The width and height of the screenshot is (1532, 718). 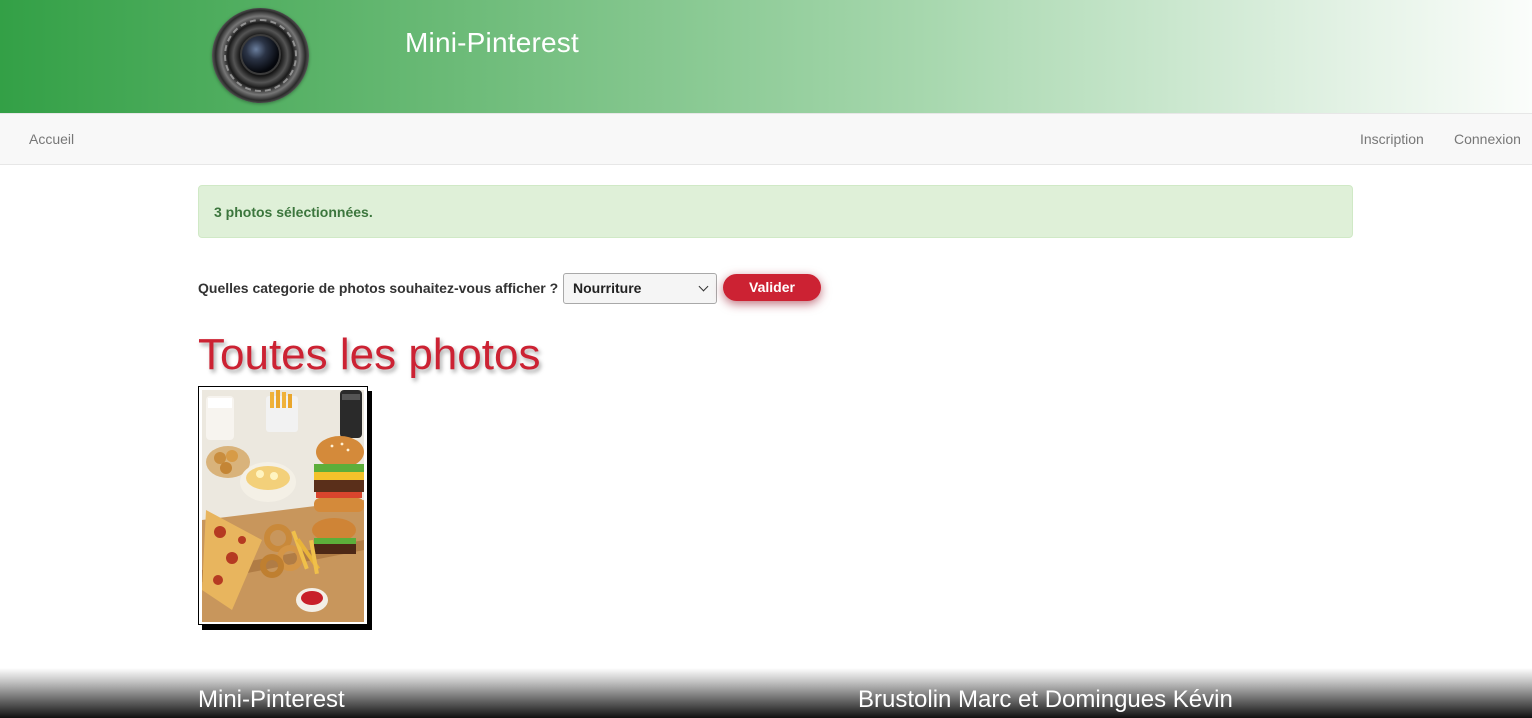 I want to click on category-select: Nourriture, so click(x=640, y=288).